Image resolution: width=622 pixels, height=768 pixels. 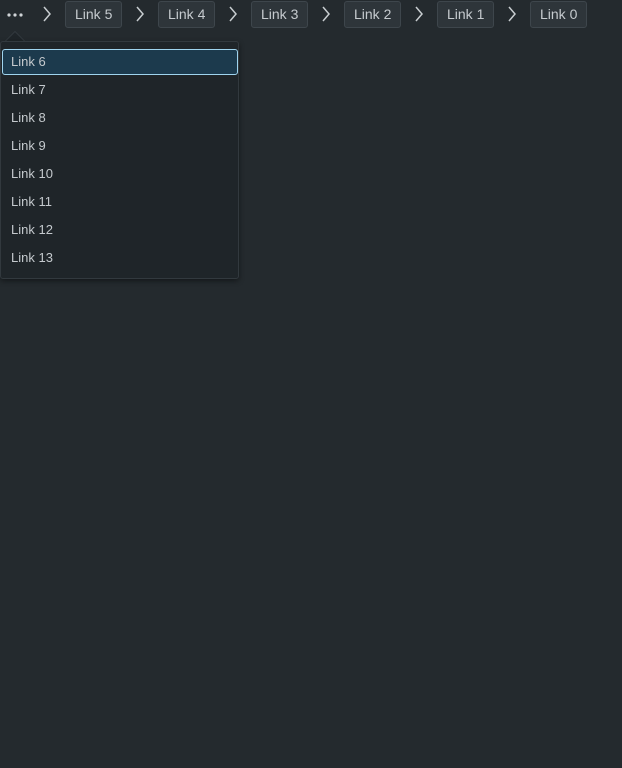 I want to click on menu-item-link-13: Link 13, so click(x=120, y=258).